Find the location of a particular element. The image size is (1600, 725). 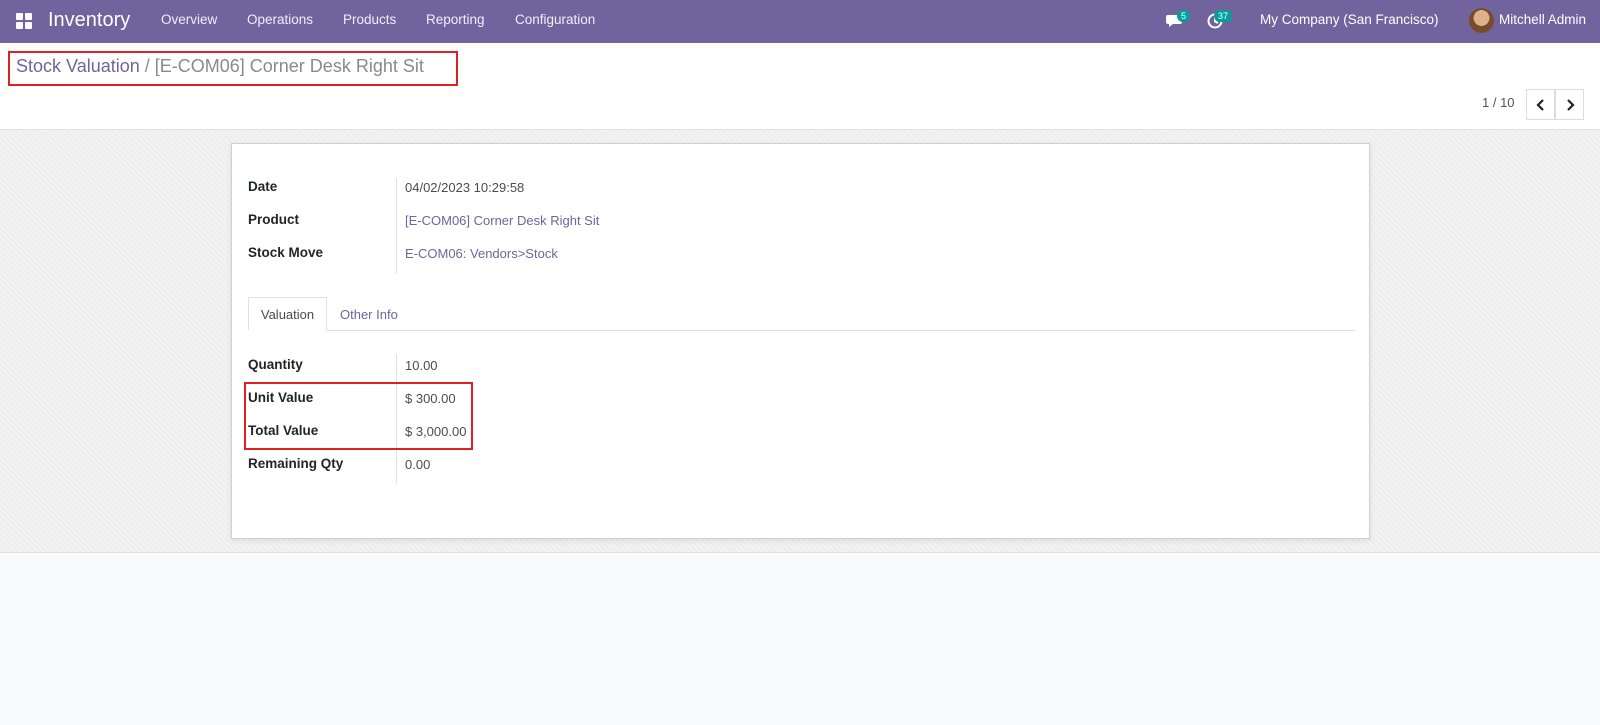

remaining-qty-value: 0.00 is located at coordinates (418, 464).